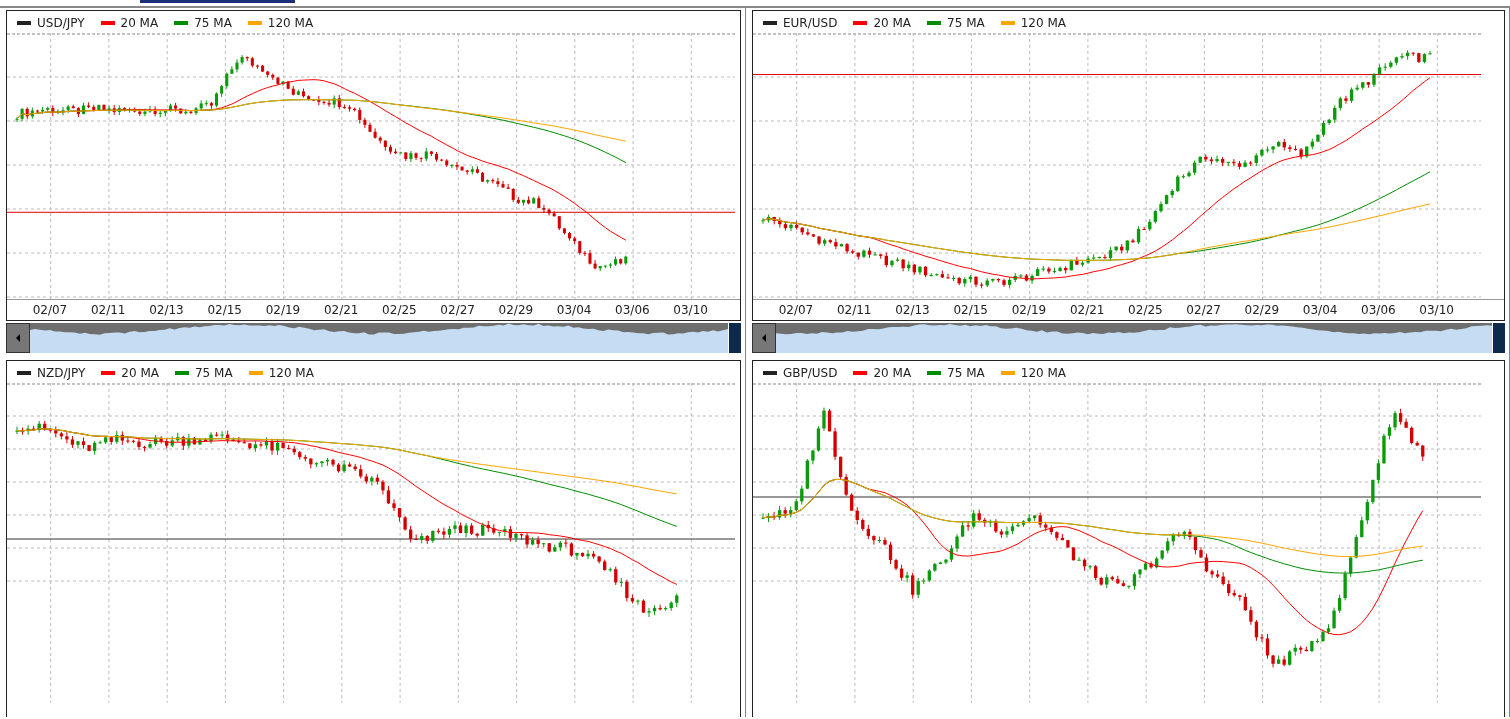  What do you see at coordinates (61, 373) in the screenshot?
I see `legend-label: NZD/JPY` at bounding box center [61, 373].